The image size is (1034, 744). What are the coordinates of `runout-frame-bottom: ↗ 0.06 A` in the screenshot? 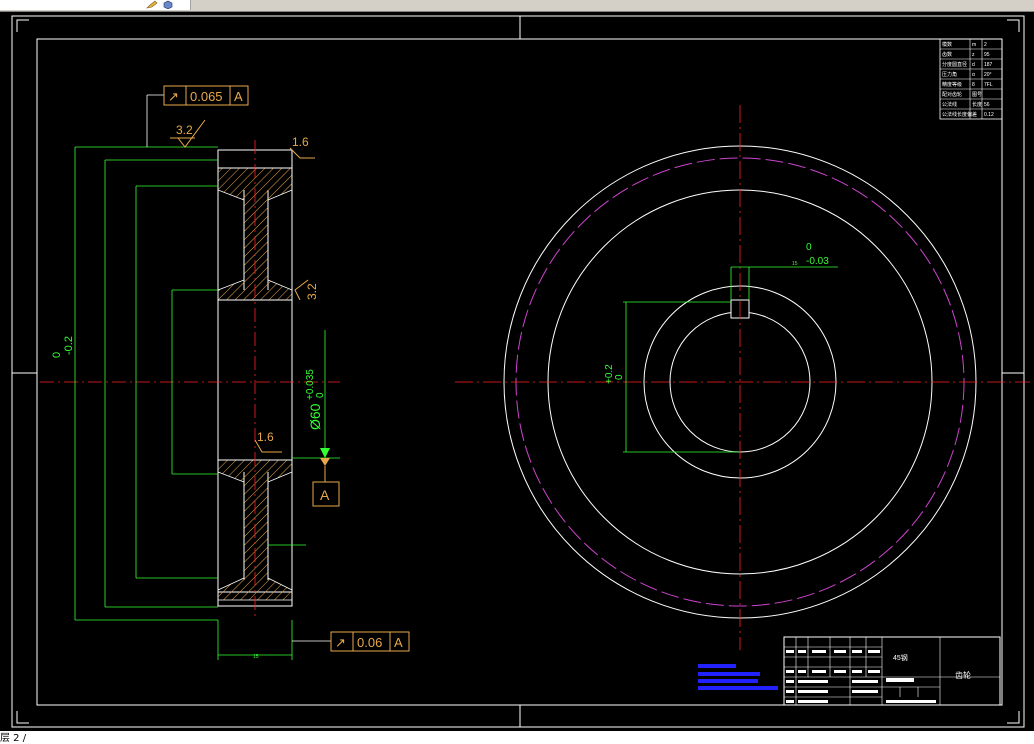 It's located at (351, 641).